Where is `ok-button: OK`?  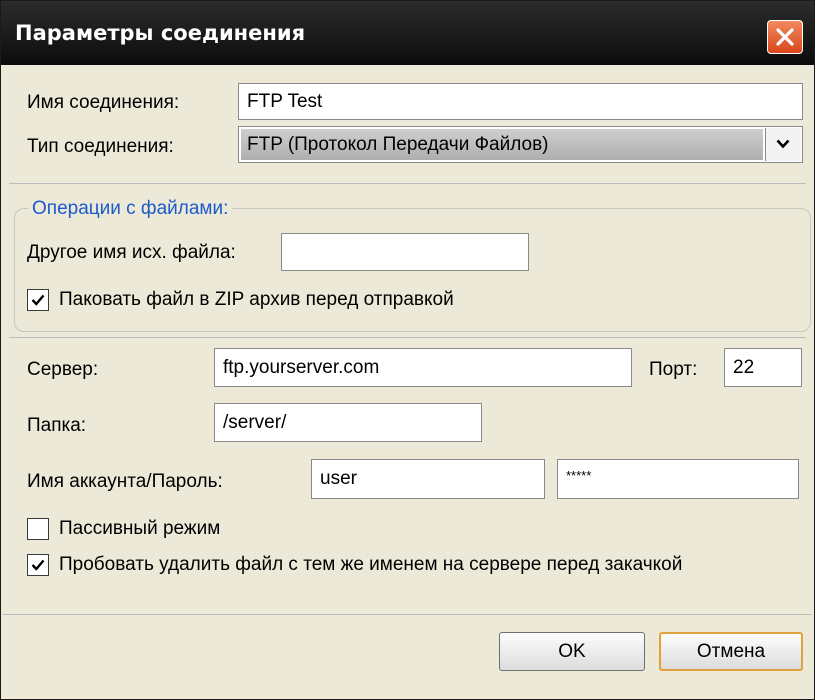
ok-button: OK is located at coordinates (572, 651).